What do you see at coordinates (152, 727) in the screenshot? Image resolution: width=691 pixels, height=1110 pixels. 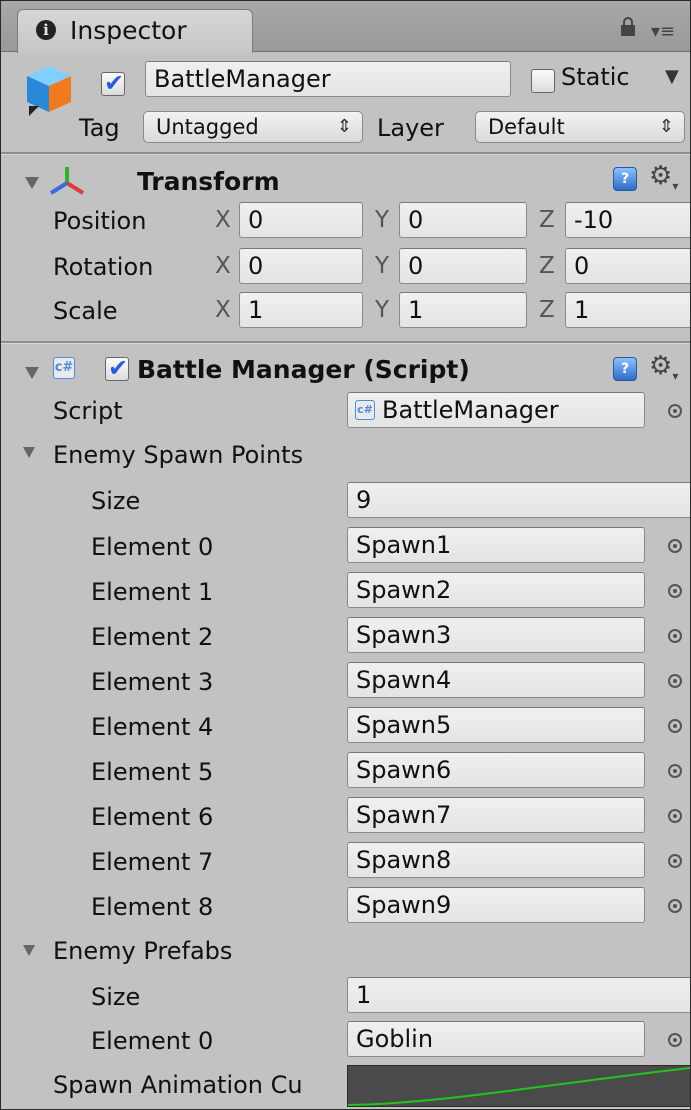 I see `spawn-element-label: Element 4` at bounding box center [152, 727].